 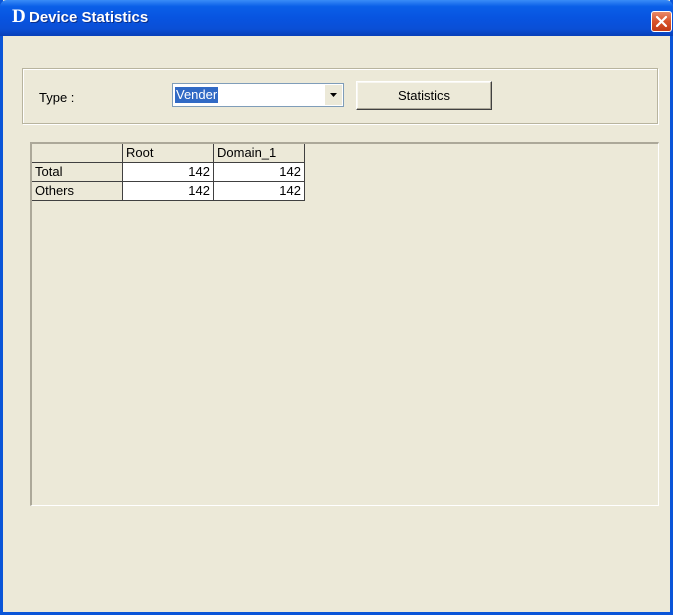 What do you see at coordinates (258, 95) in the screenshot?
I see `type-select: Vender` at bounding box center [258, 95].